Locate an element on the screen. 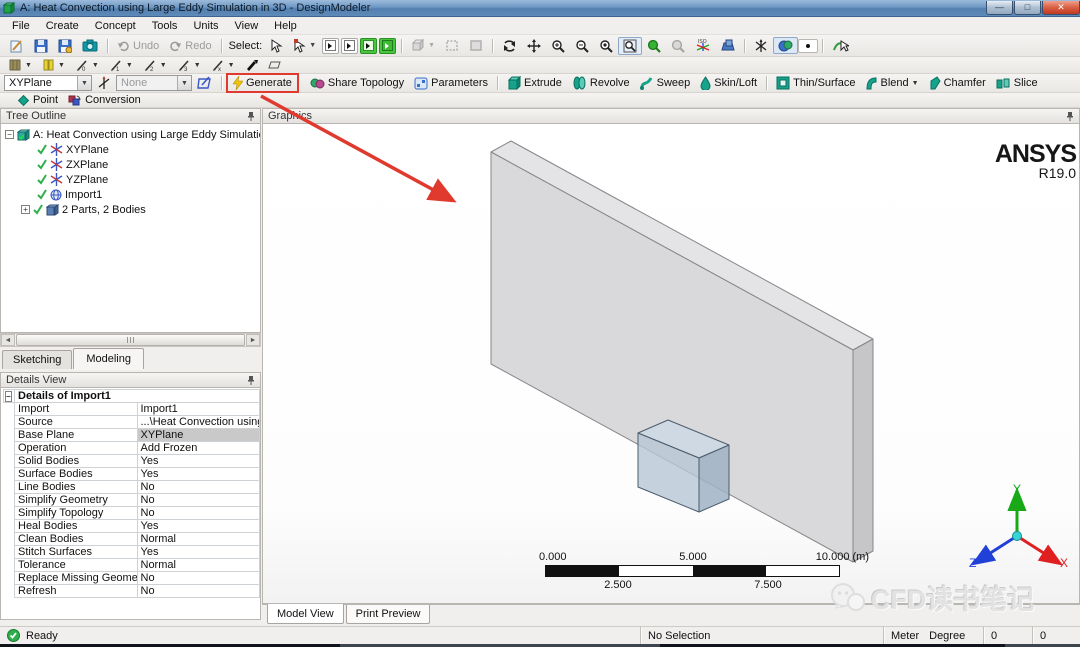 The width and height of the screenshot is (1080, 647). select-box-icon is located at coordinates (452, 45).